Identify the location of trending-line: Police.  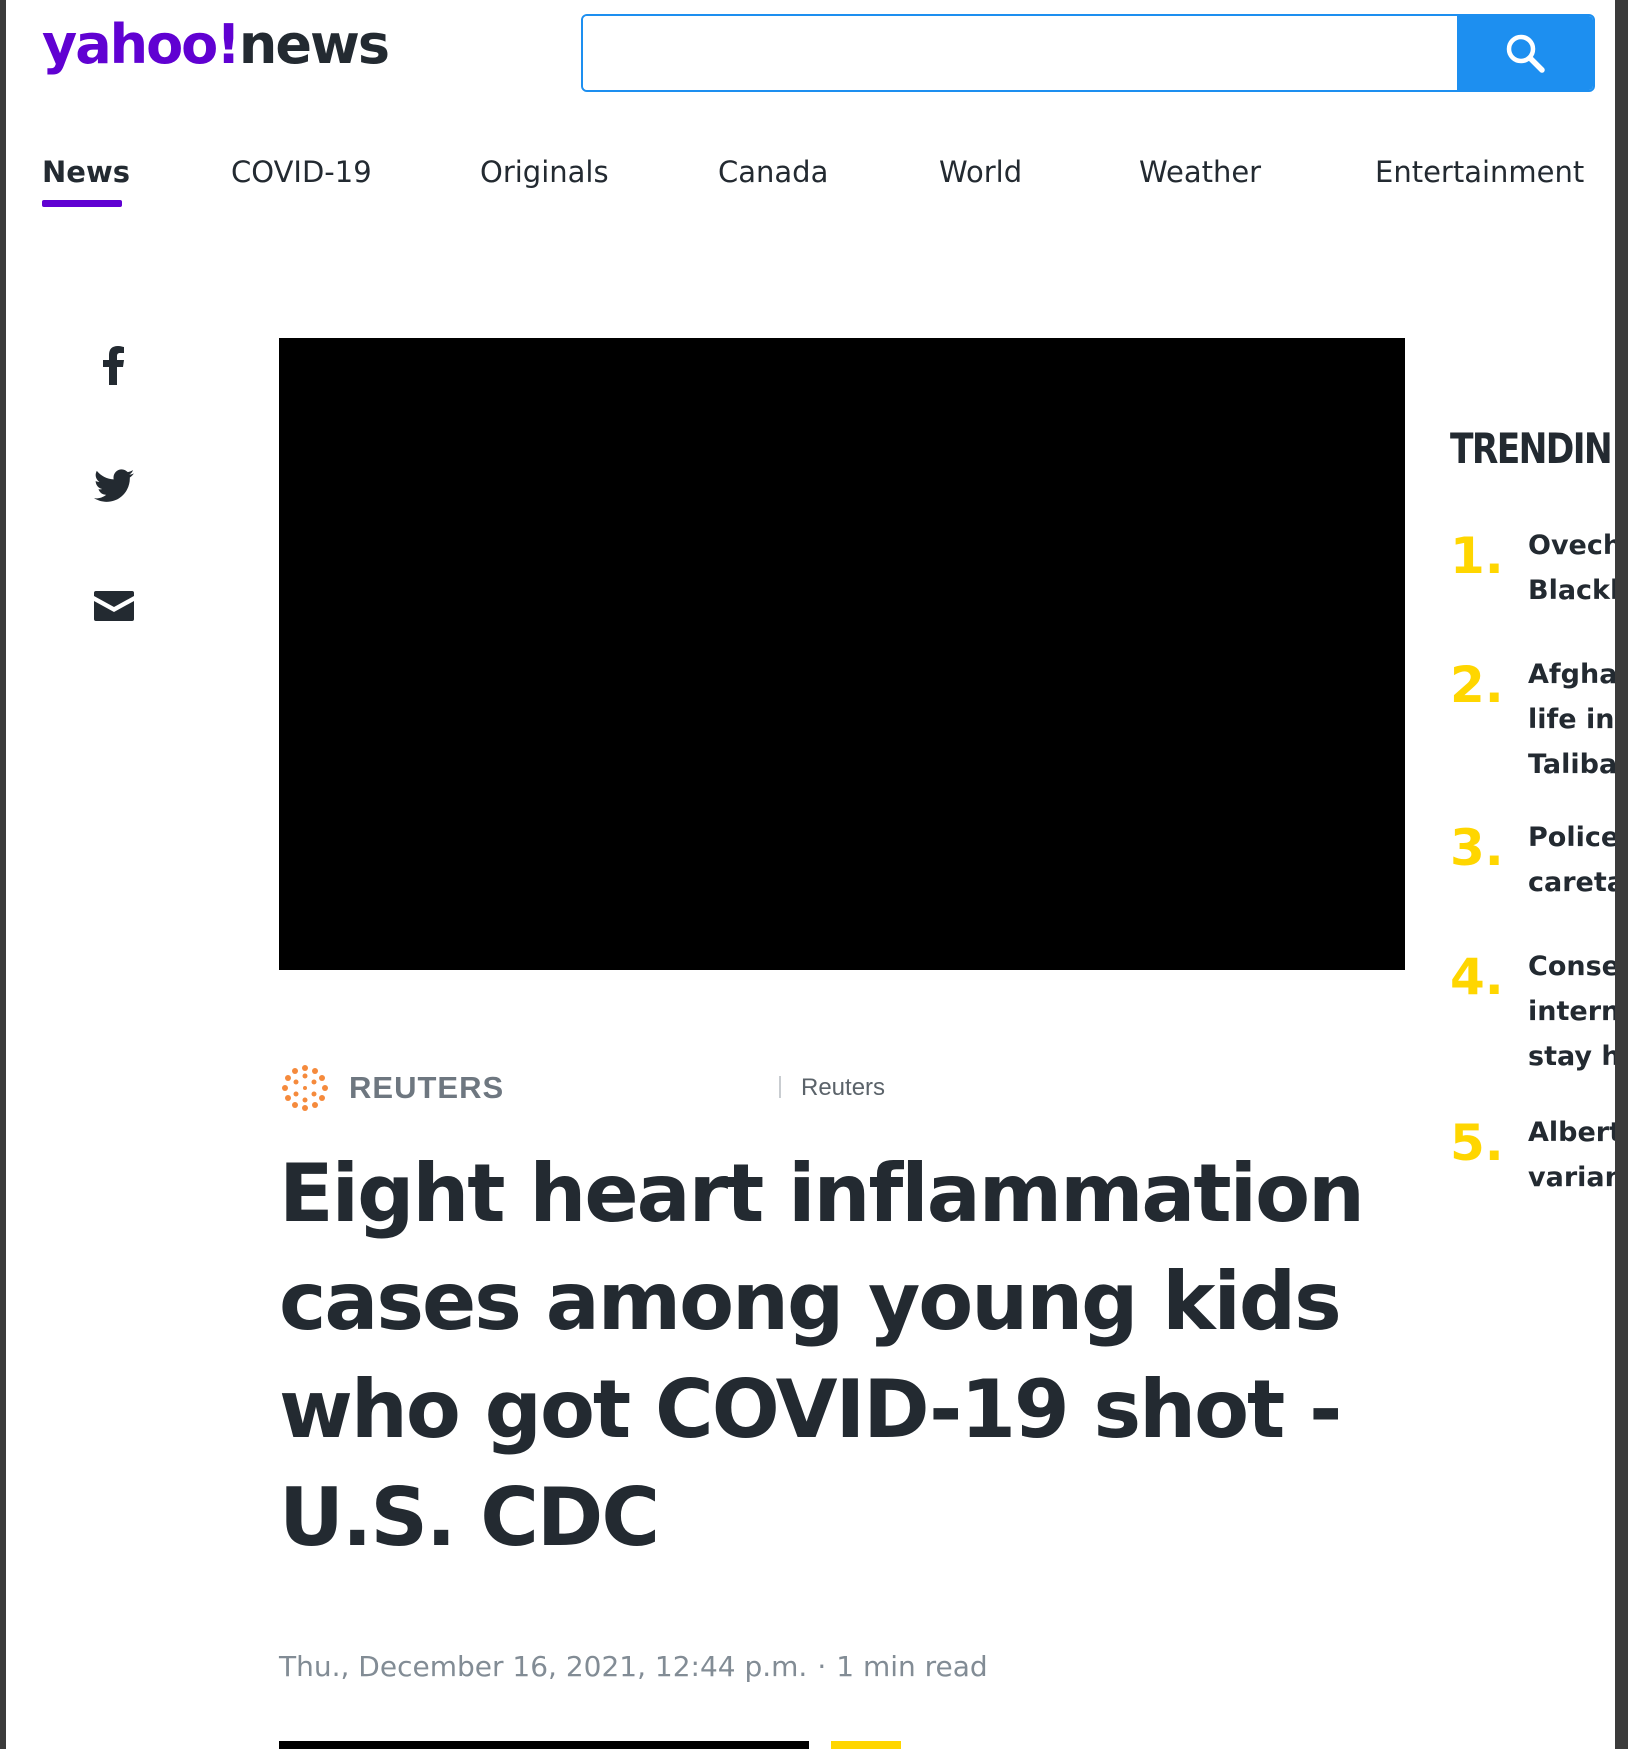
(1571, 837).